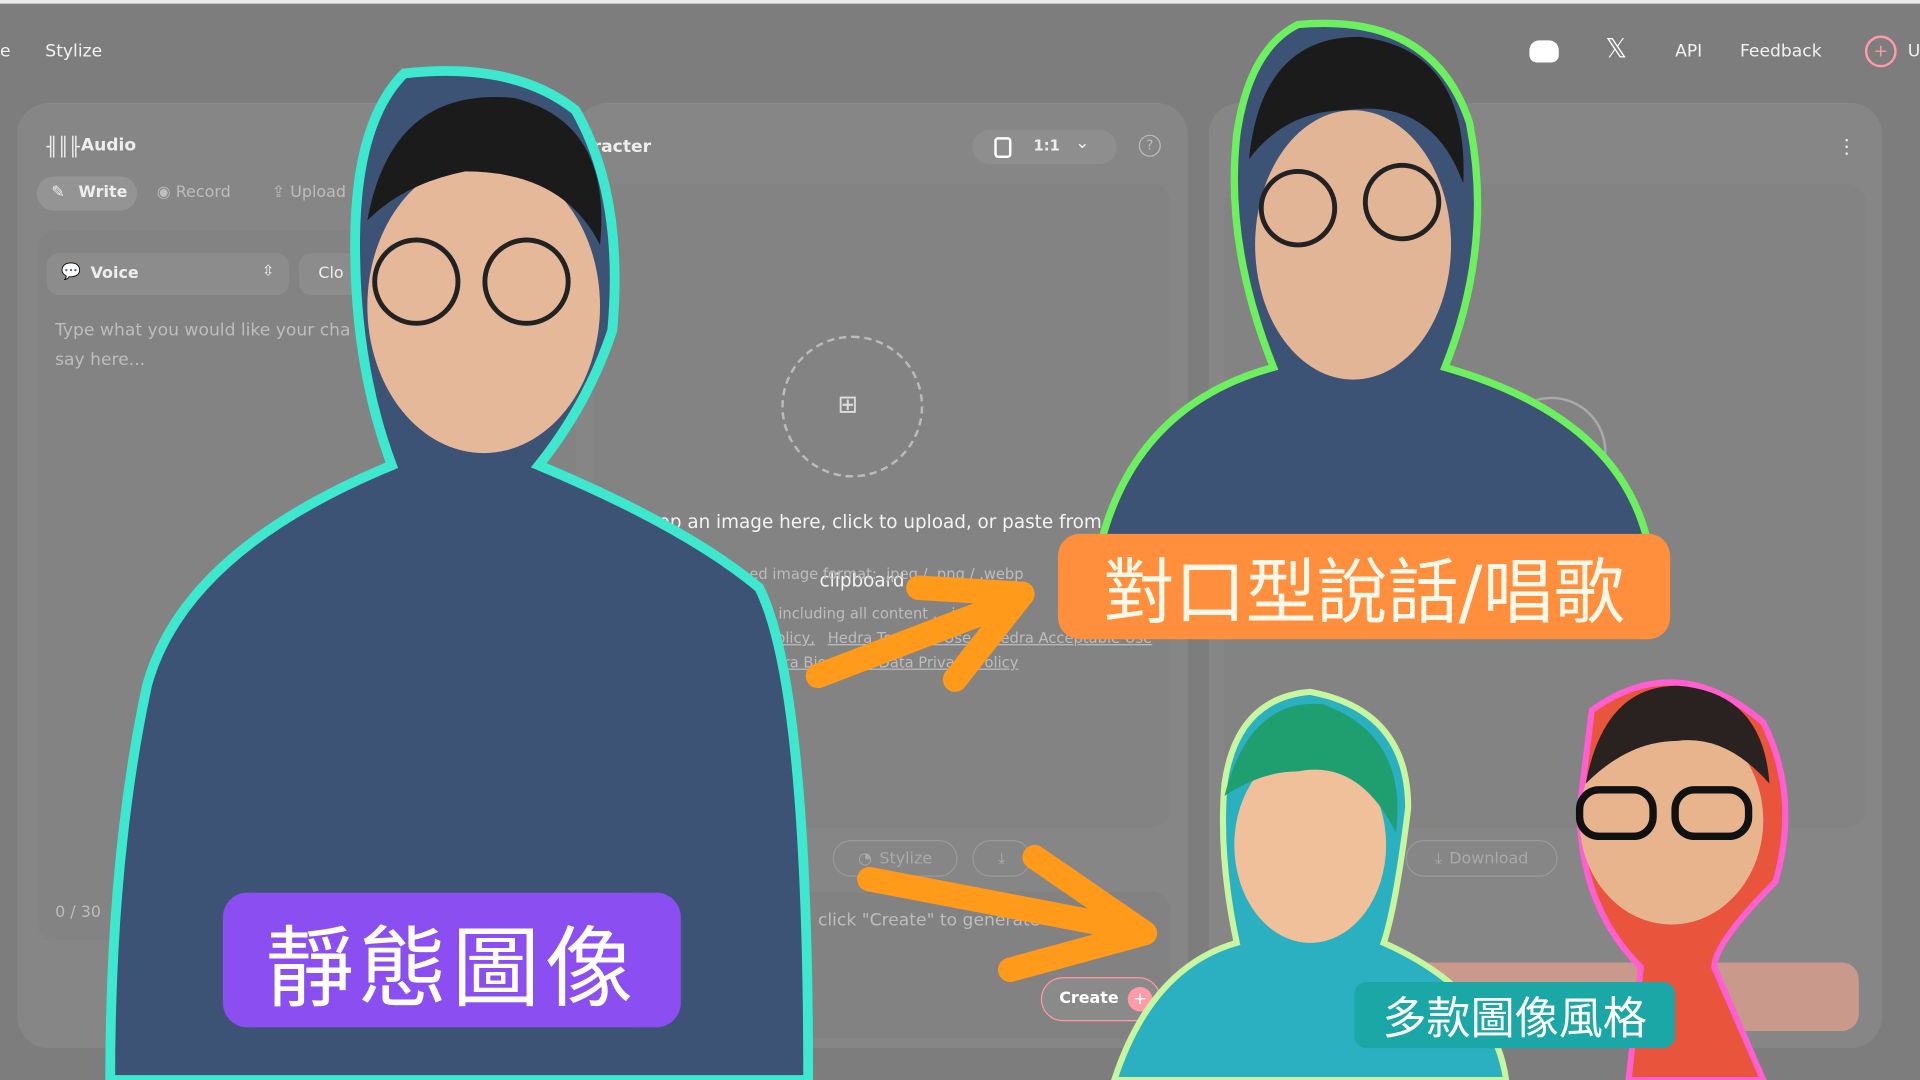 The width and height of the screenshot is (1920, 1080). I want to click on right-person-photo, so click(1374, 281).